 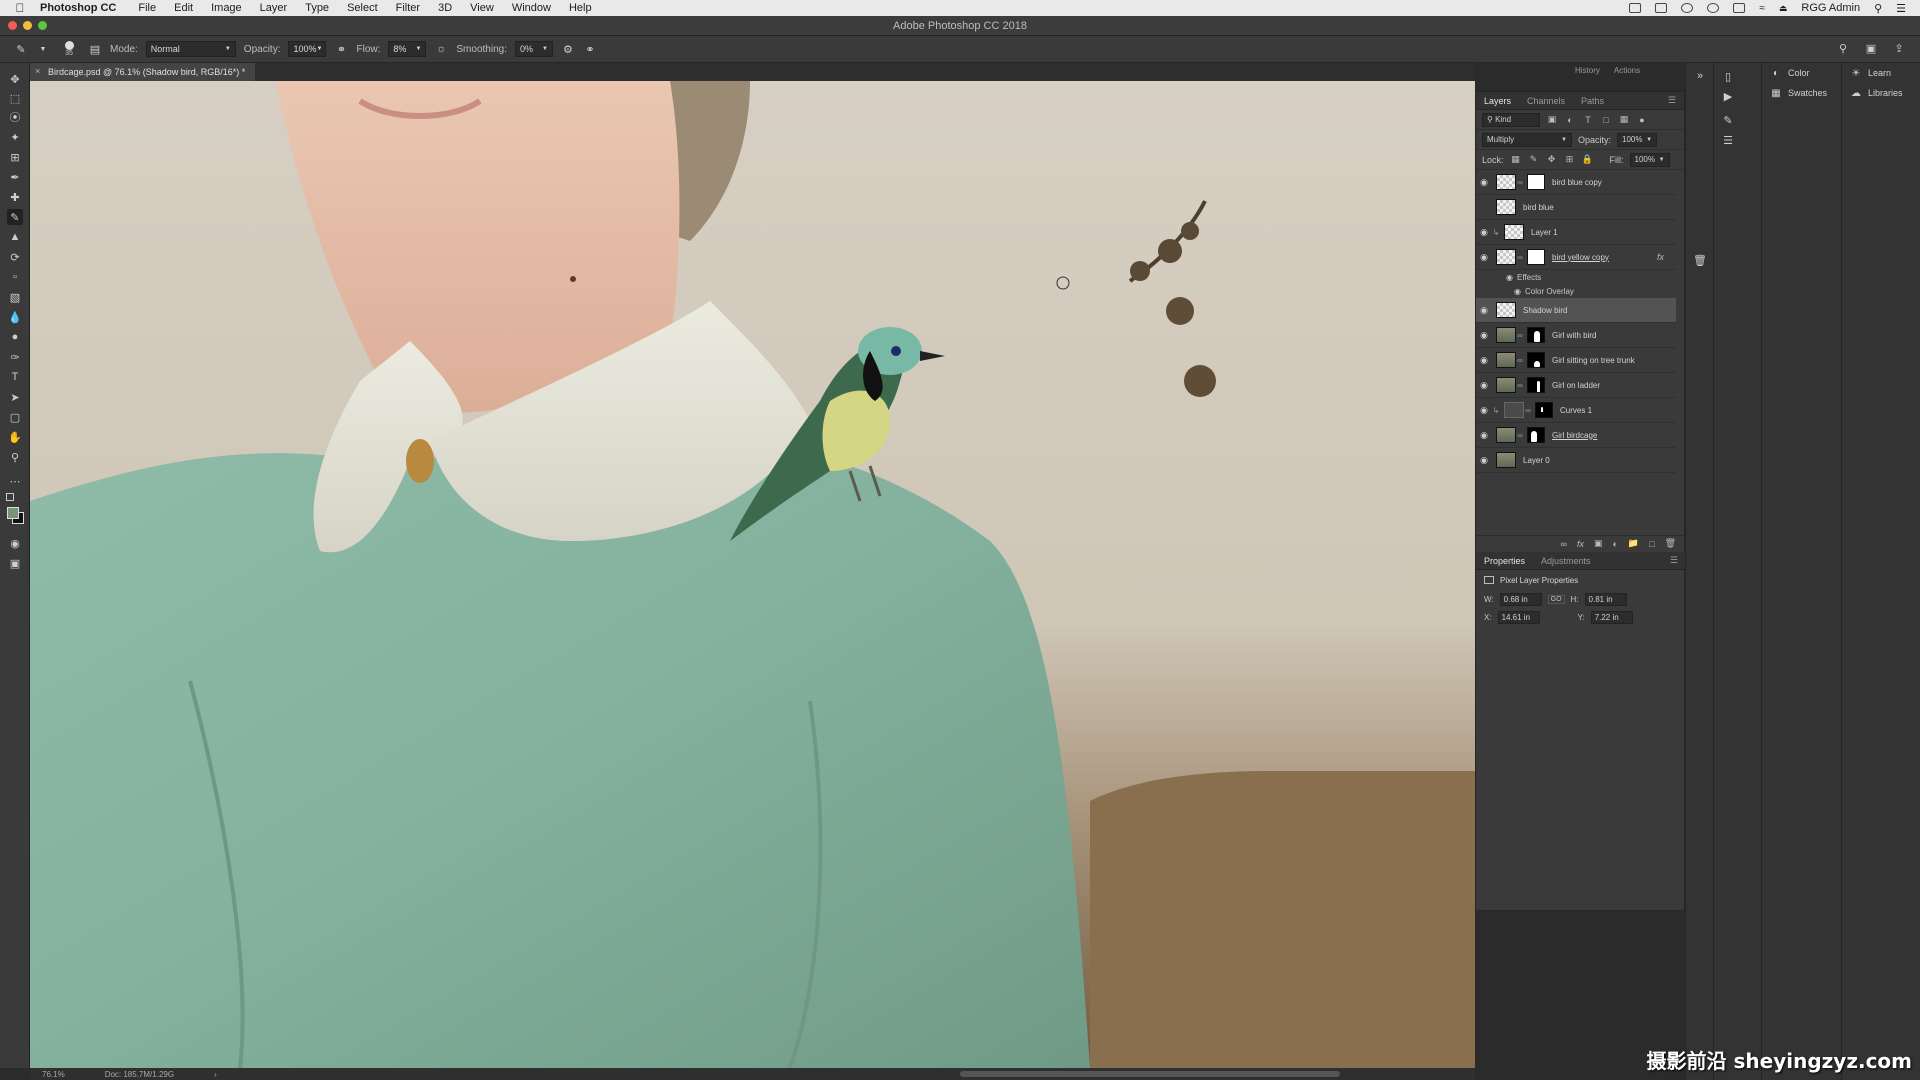 I want to click on lock-image-icon: ✎, so click(x=1534, y=160).